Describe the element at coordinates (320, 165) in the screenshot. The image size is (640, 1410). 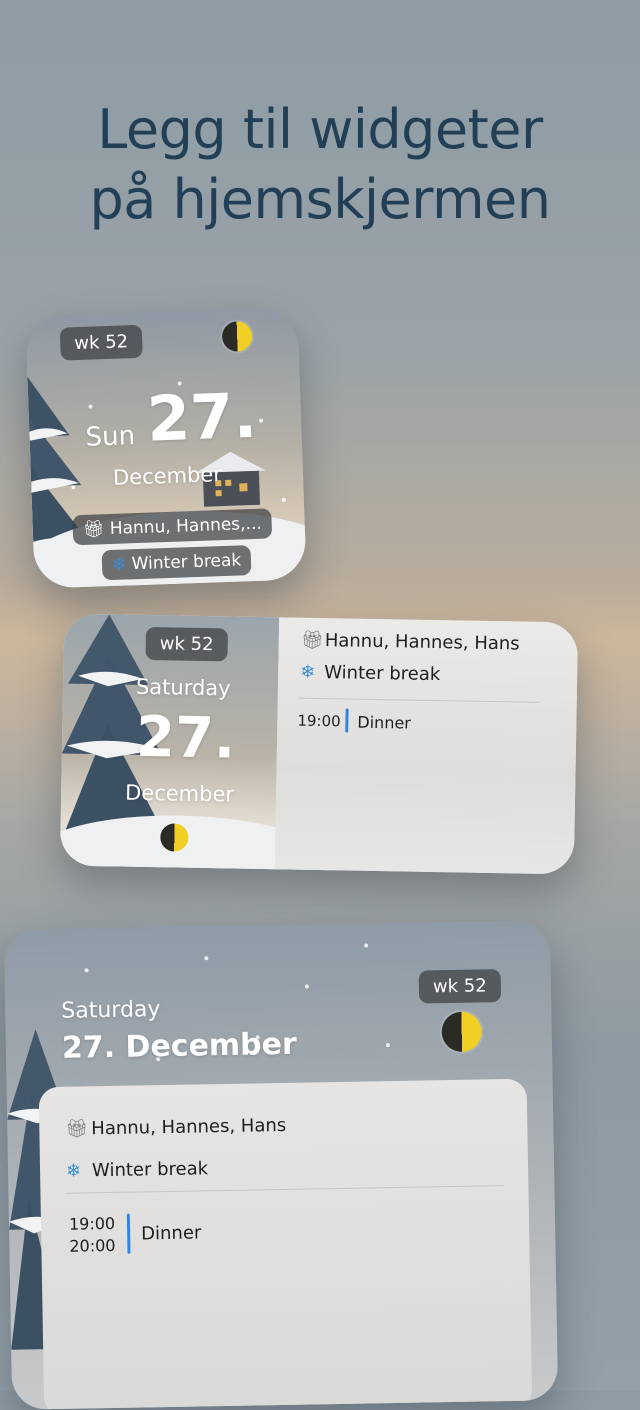
I see `headline: Legg til widgeter på hjemskjermen` at that location.